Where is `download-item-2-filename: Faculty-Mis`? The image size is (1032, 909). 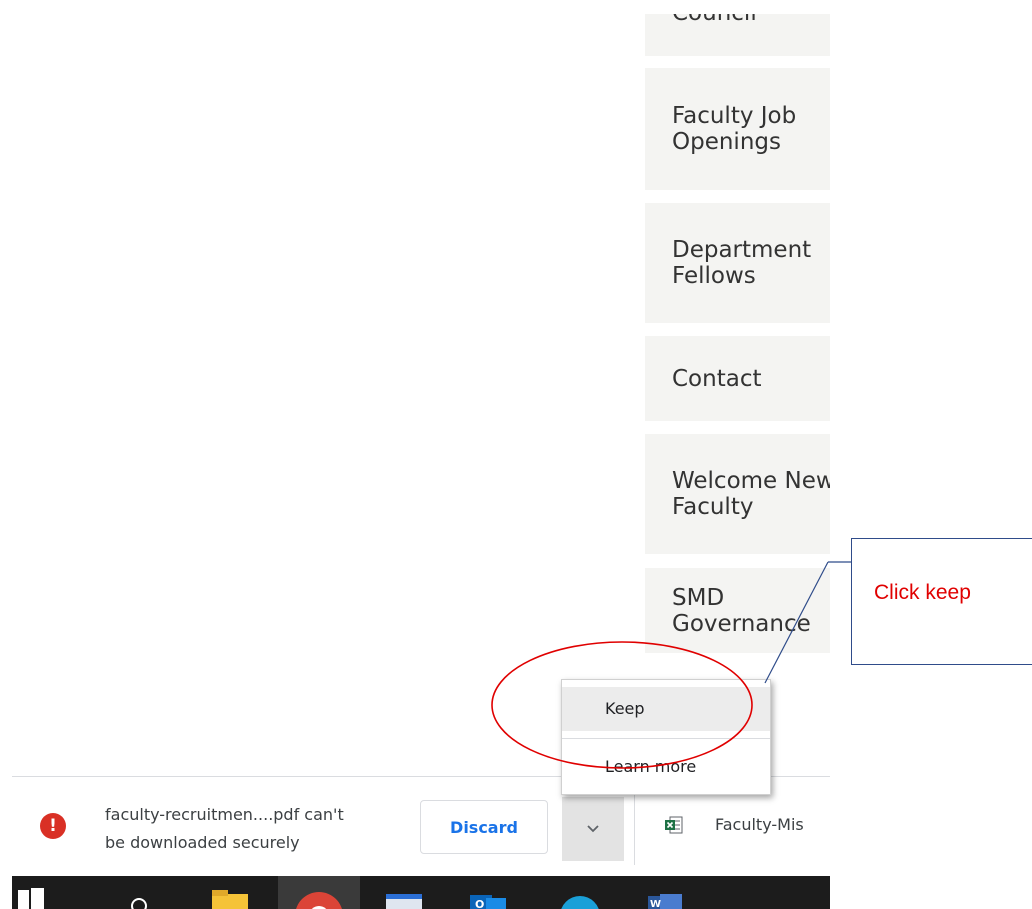 download-item-2-filename: Faculty-Mis is located at coordinates (759, 824).